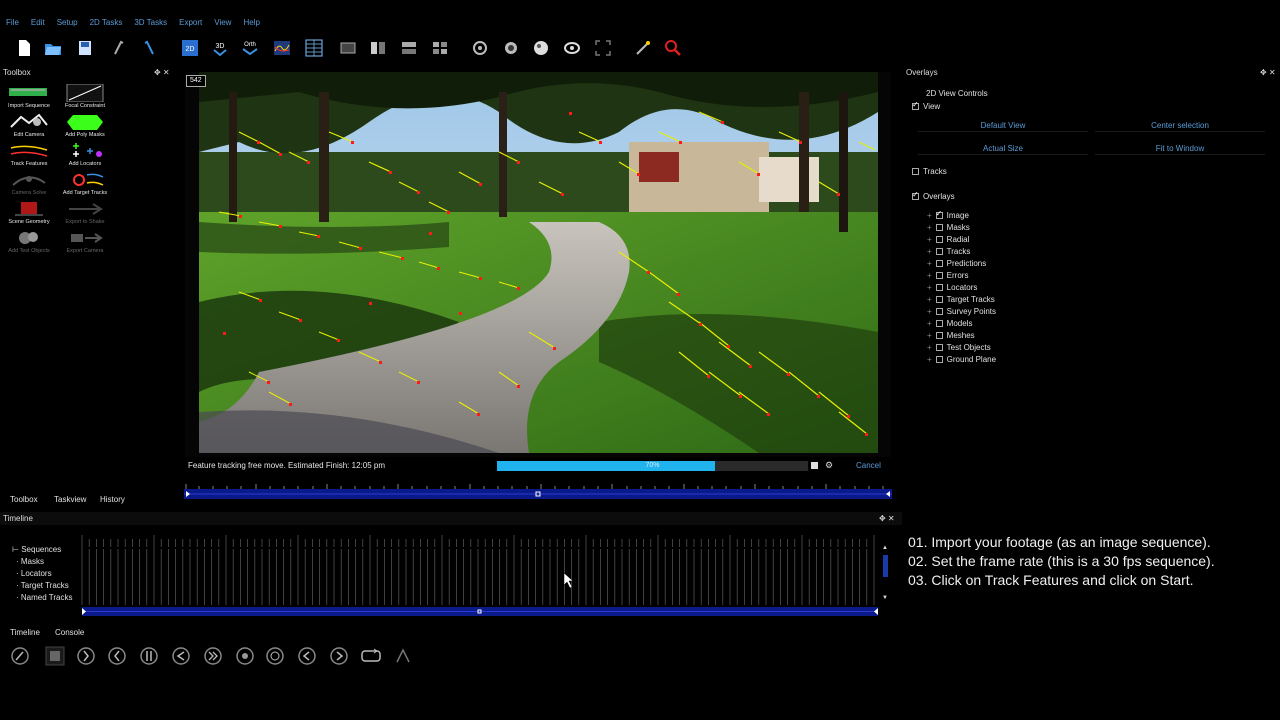 The image size is (1280, 720). Describe the element at coordinates (29, 156) in the screenshot. I see `tool-track-features: Track Features` at that location.